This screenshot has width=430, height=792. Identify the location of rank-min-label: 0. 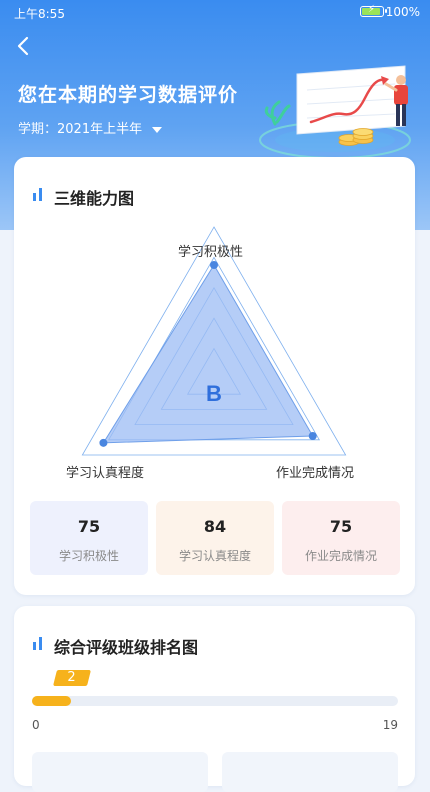
(36, 725).